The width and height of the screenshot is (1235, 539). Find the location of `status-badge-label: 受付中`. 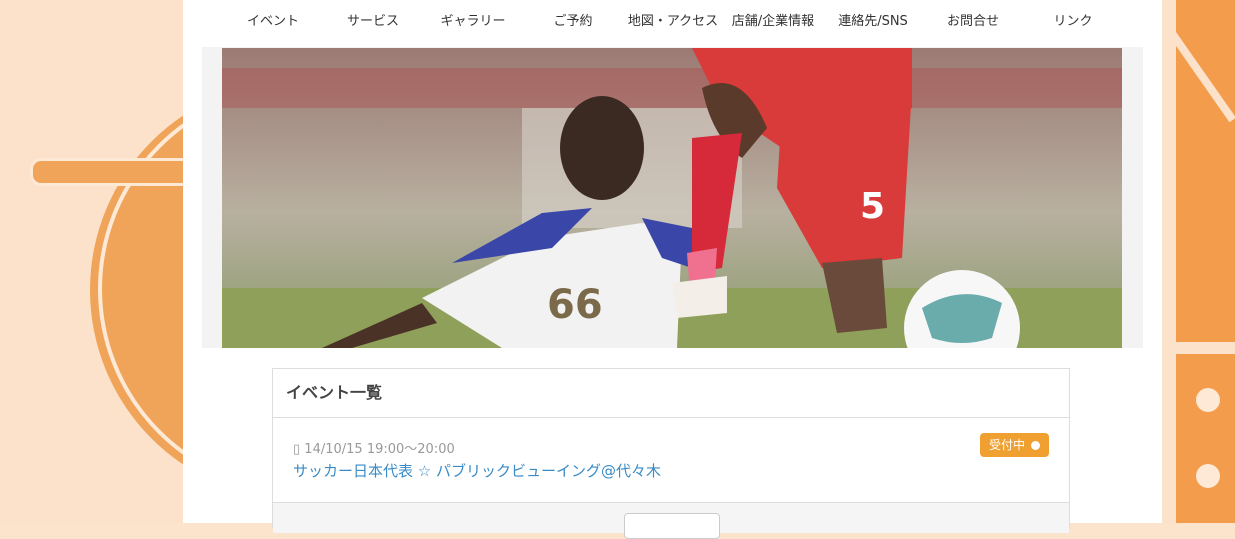

status-badge-label: 受付中 is located at coordinates (1006, 445).